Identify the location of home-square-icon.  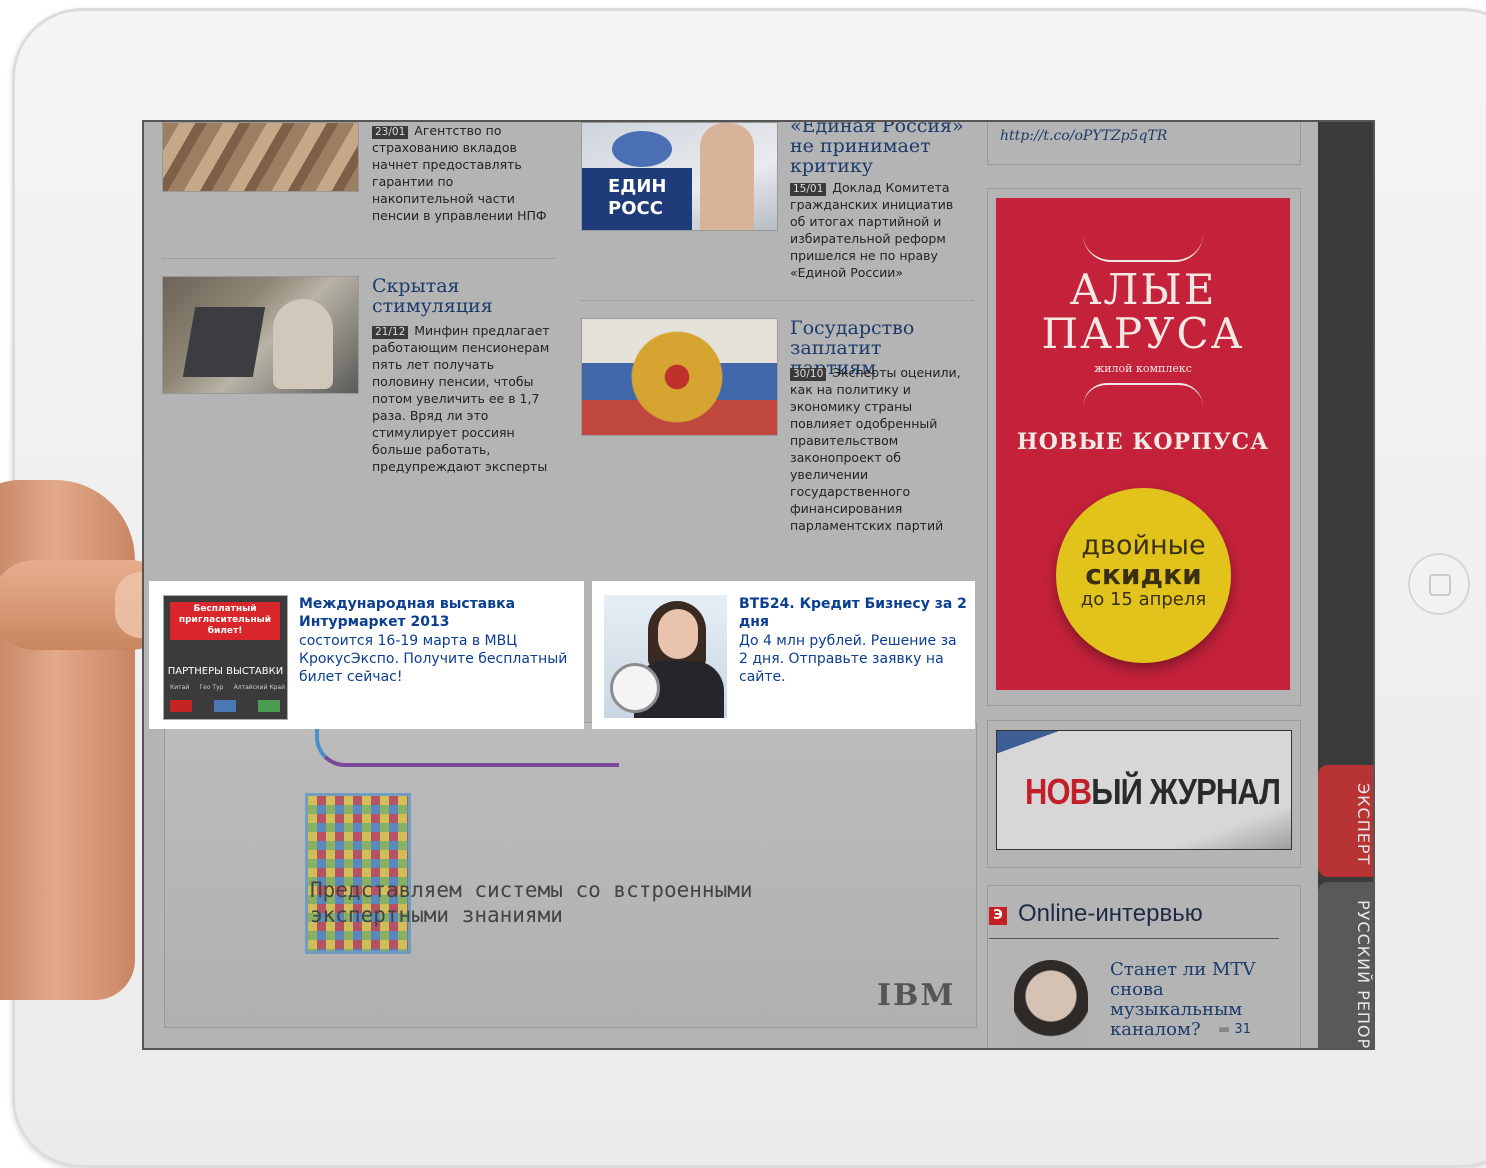
(1440, 585).